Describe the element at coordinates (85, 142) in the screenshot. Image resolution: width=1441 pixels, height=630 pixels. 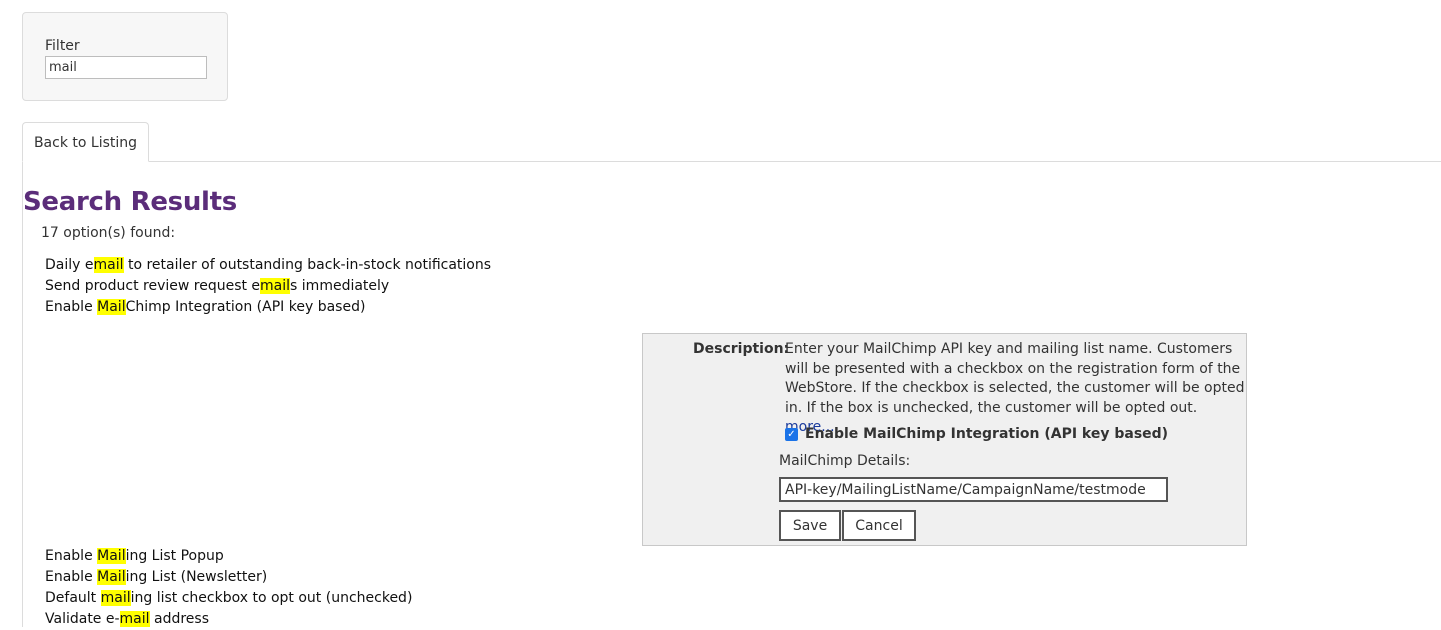
I see `tab-back-to-listing: Back to Listing` at that location.